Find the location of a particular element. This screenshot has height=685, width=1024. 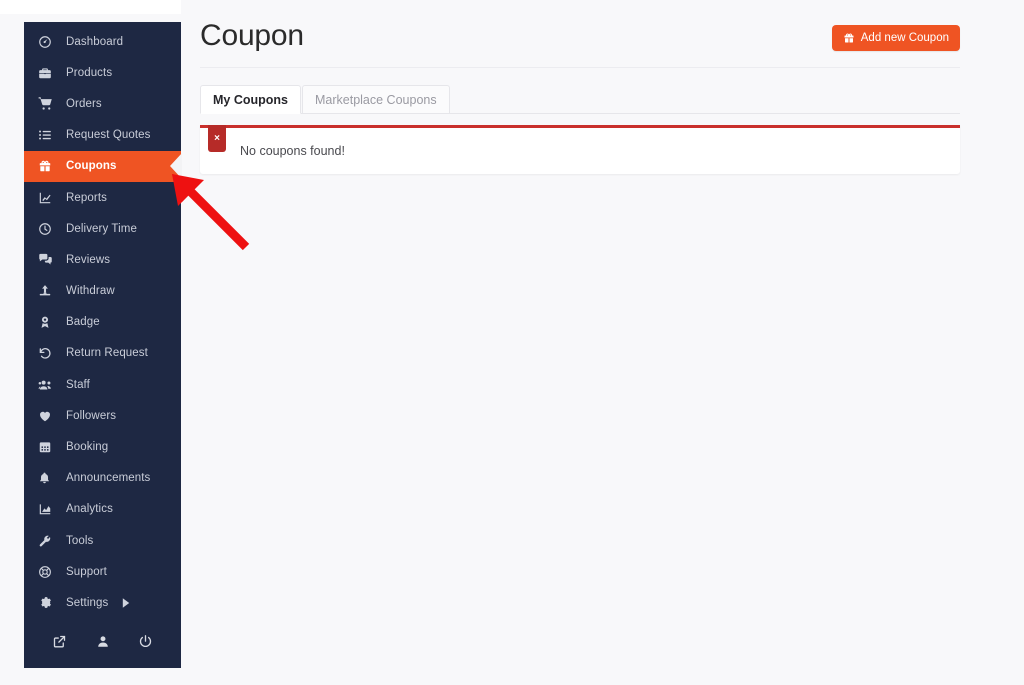

sidebar-item-label: Coupons is located at coordinates (91, 166).